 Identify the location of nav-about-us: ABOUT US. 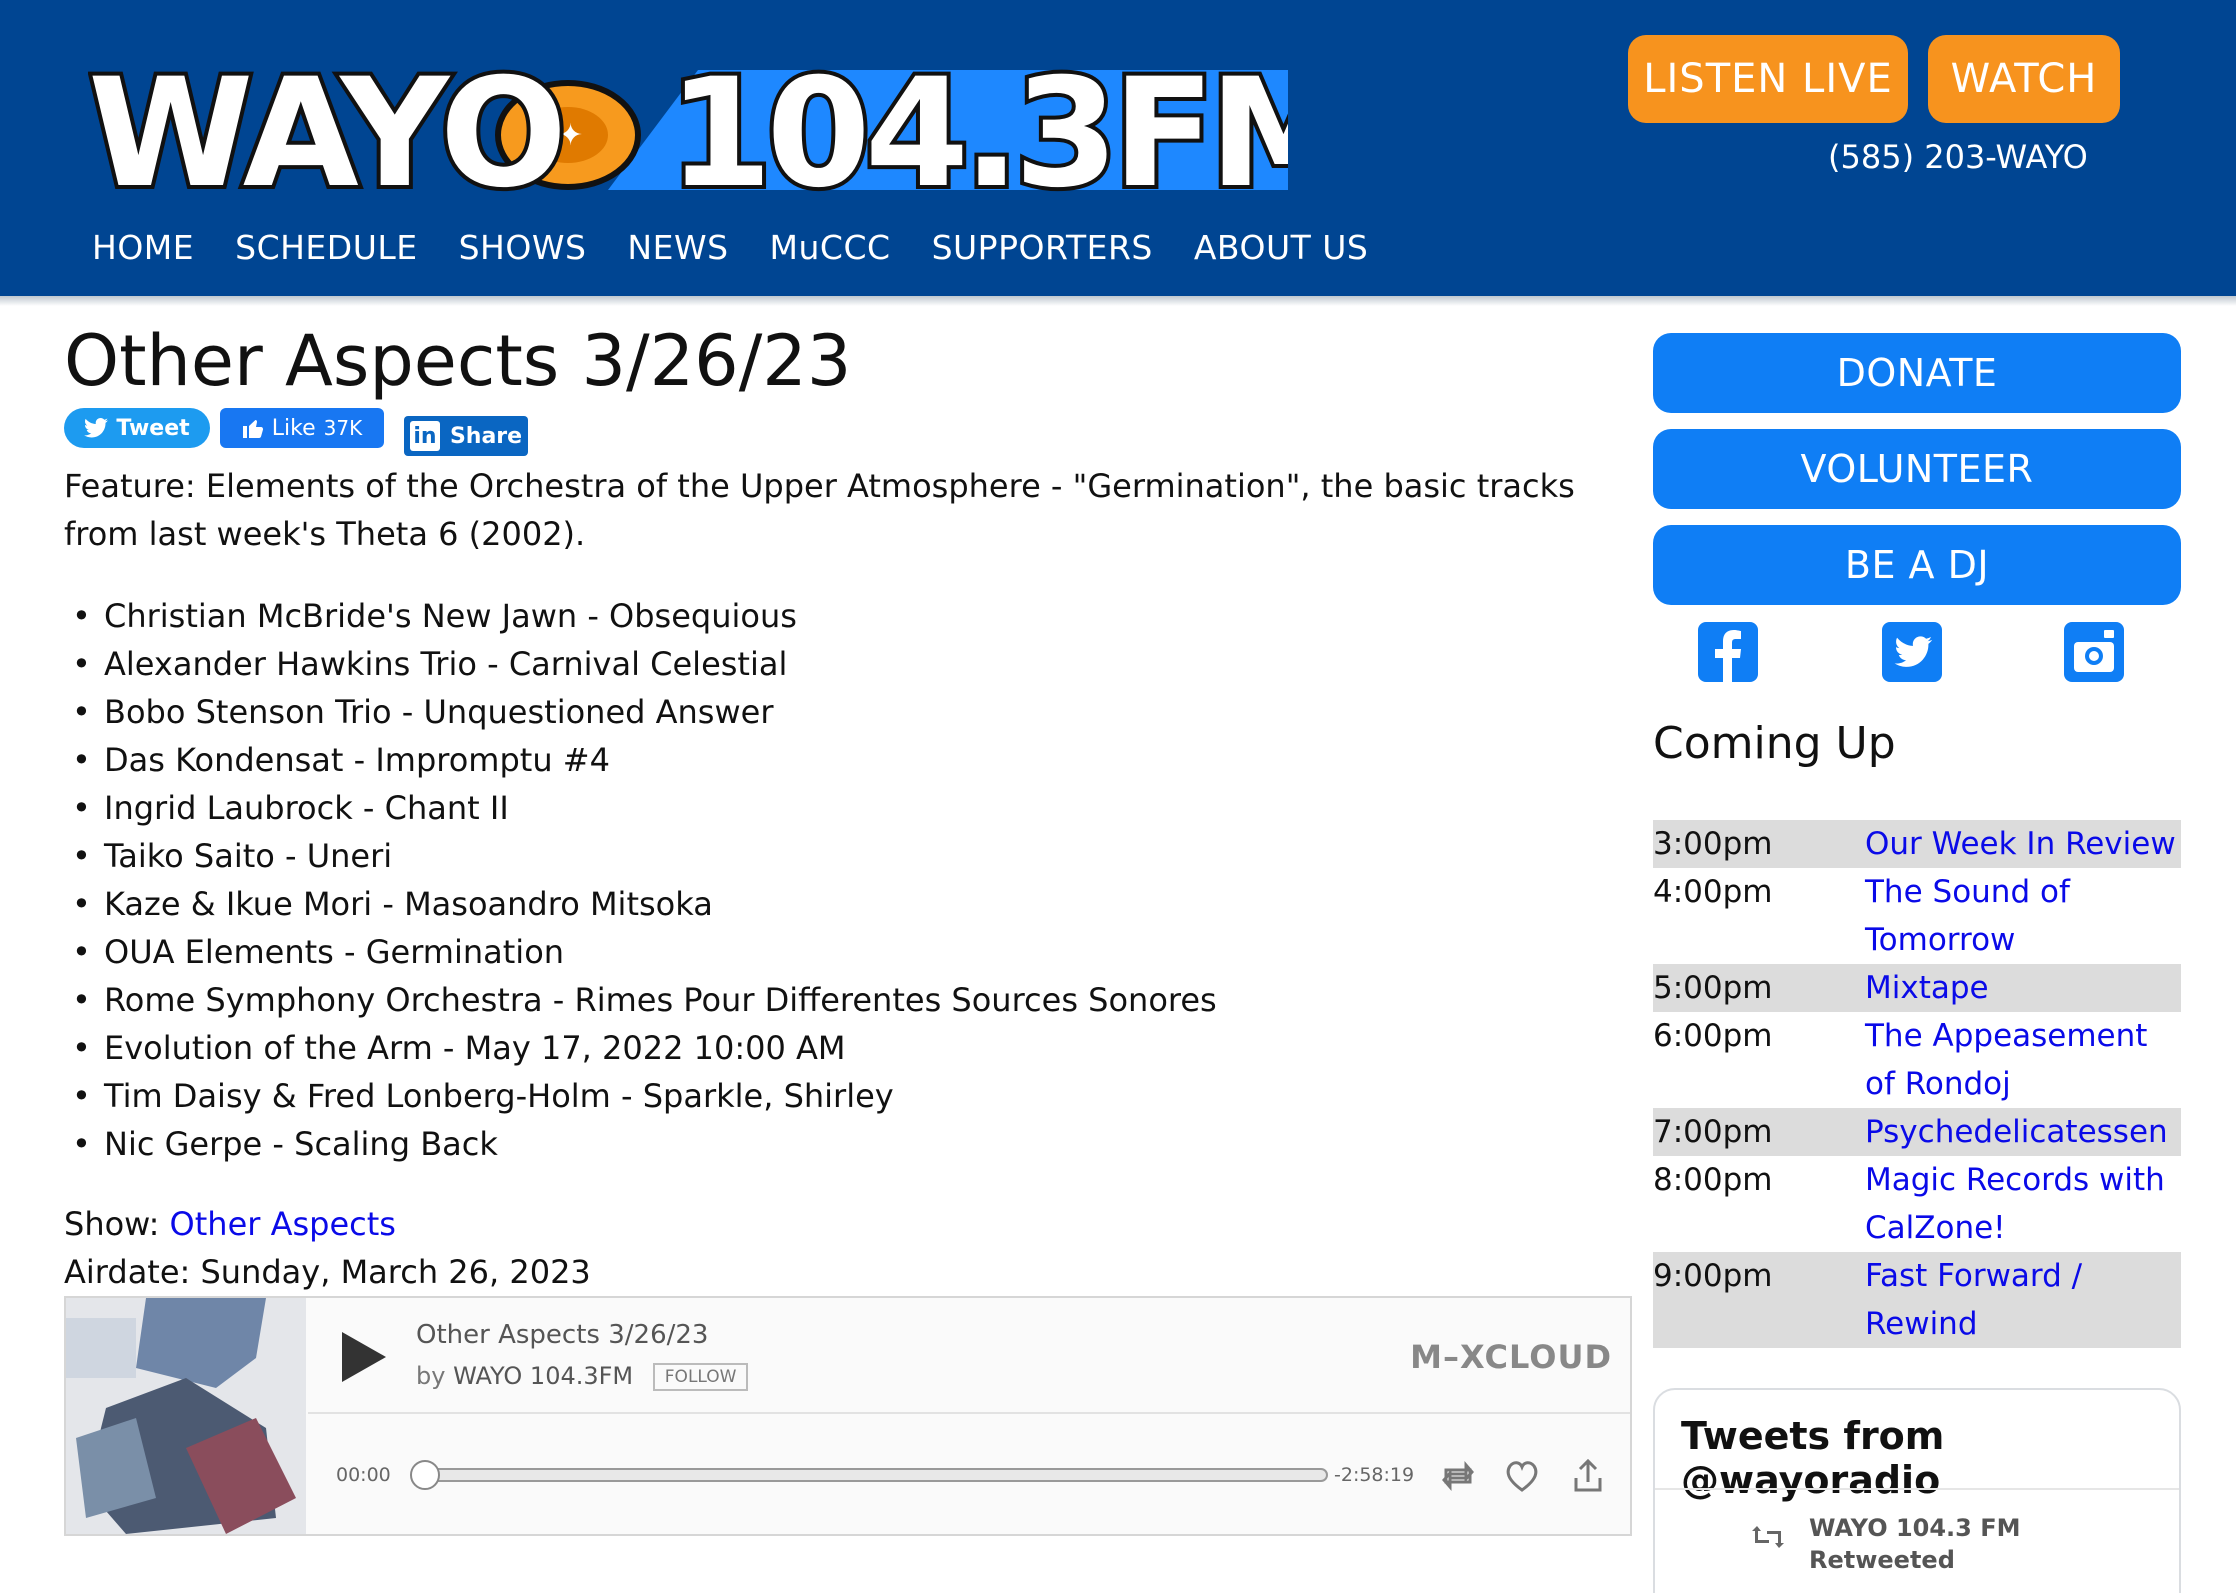
(1281, 247).